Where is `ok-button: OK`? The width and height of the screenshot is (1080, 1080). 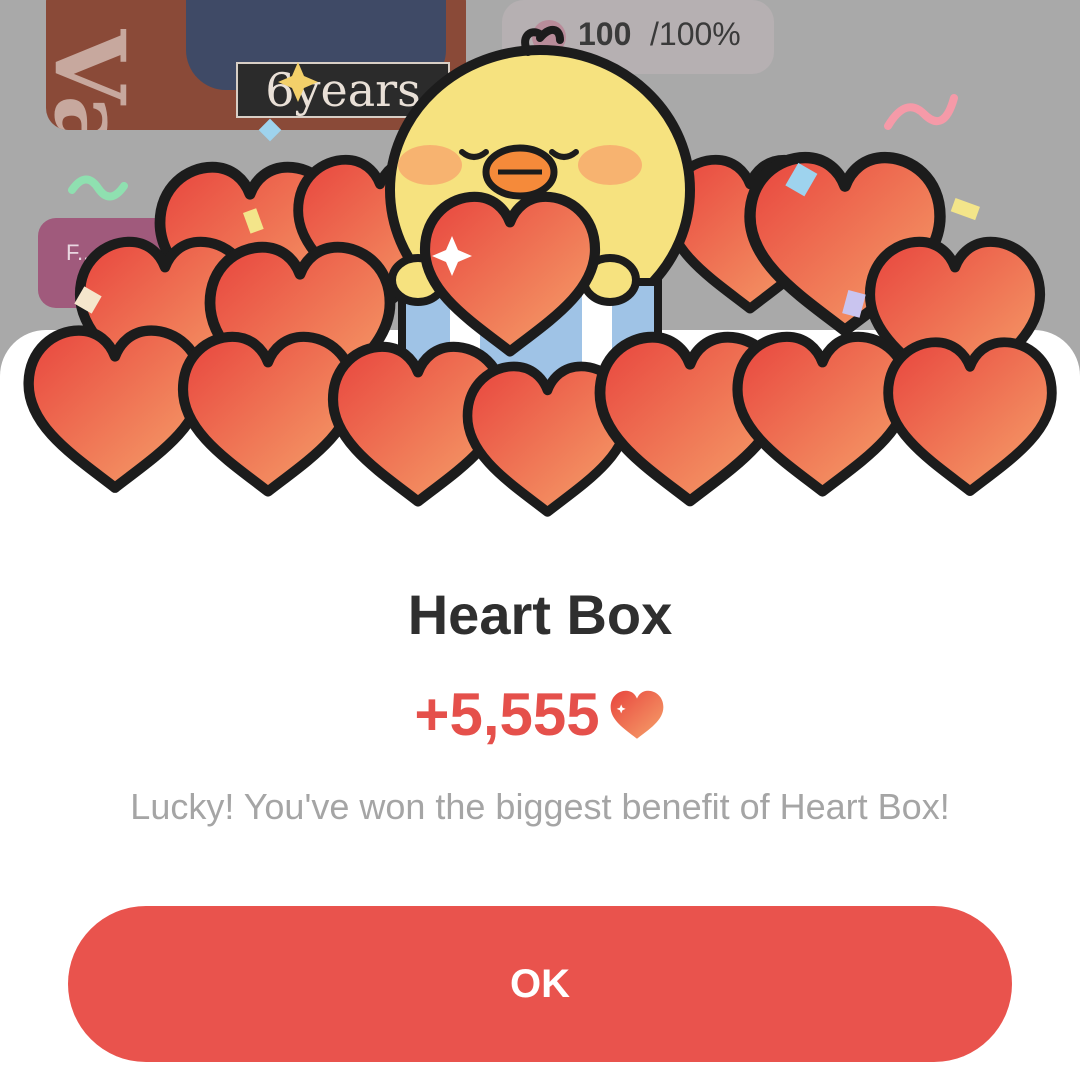
ok-button: OK is located at coordinates (540, 984).